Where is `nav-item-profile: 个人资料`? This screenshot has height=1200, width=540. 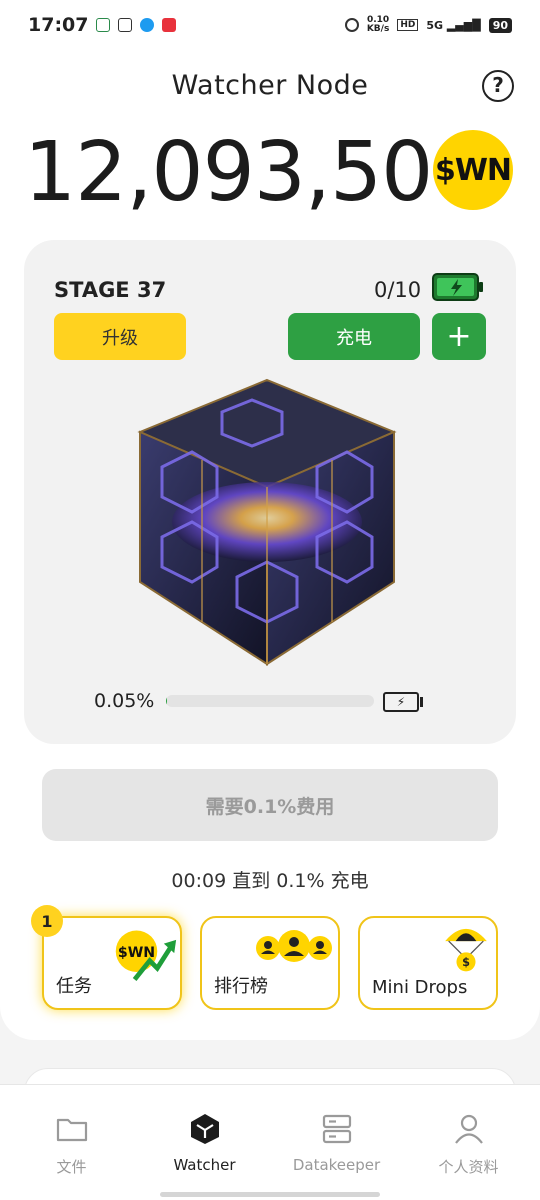
nav-item-profile: 个人资料 is located at coordinates (468, 1144).